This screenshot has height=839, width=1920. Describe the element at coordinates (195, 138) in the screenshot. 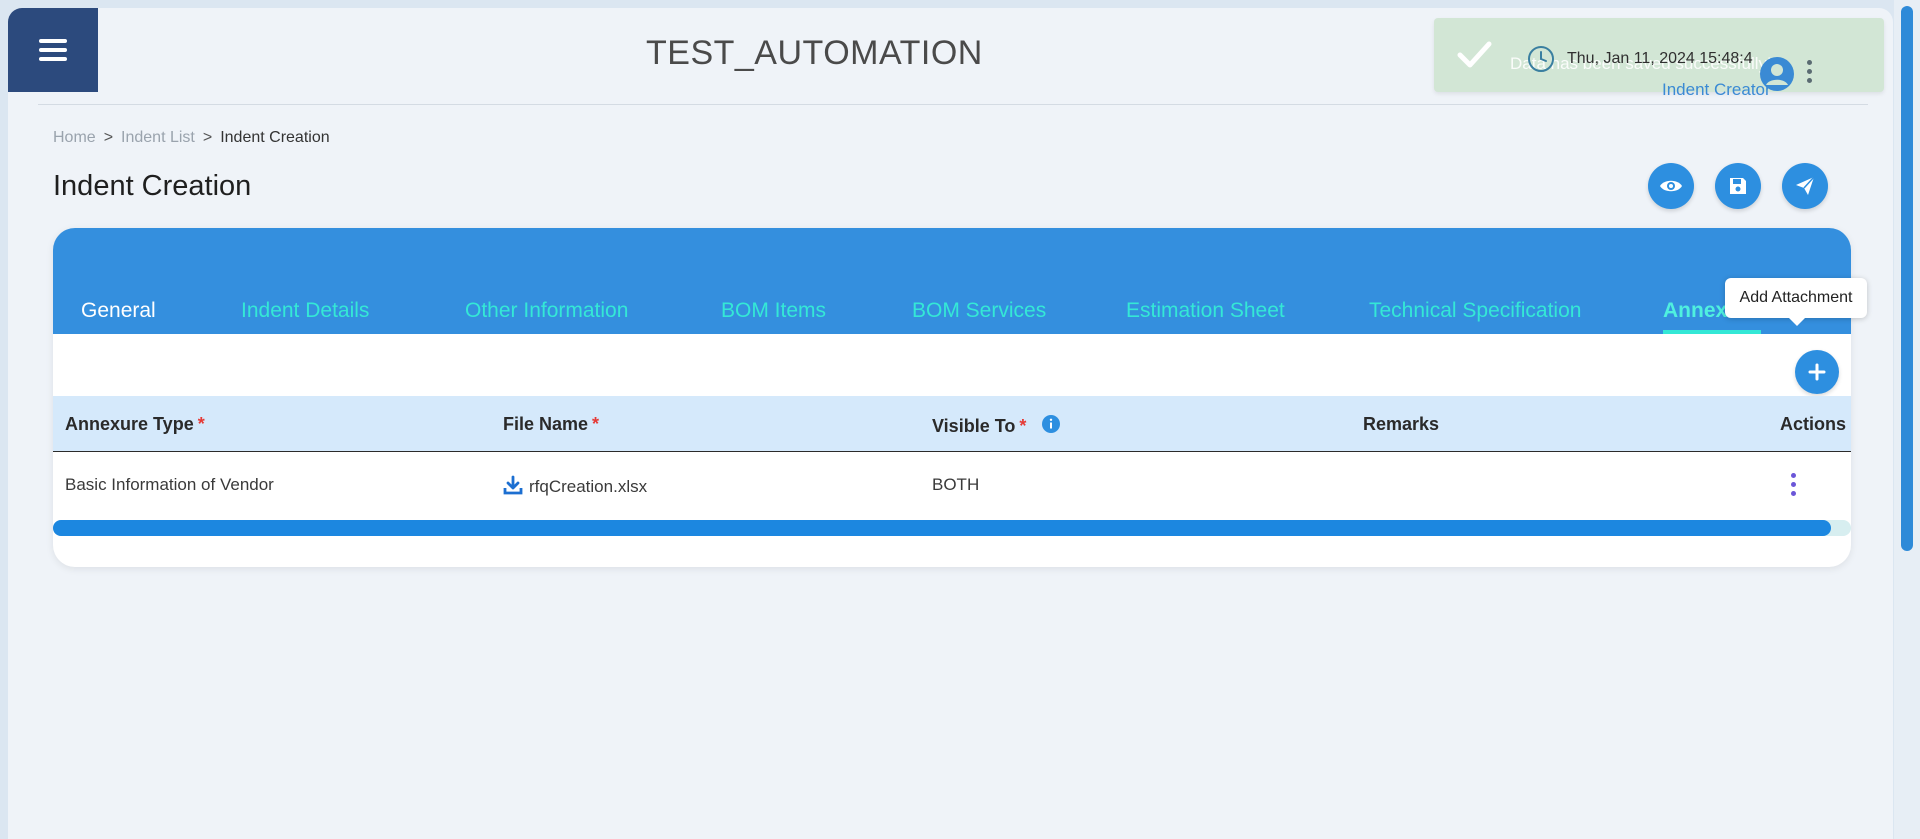

I see `breadcrumb: Home > Indent List > Indent Creation` at that location.